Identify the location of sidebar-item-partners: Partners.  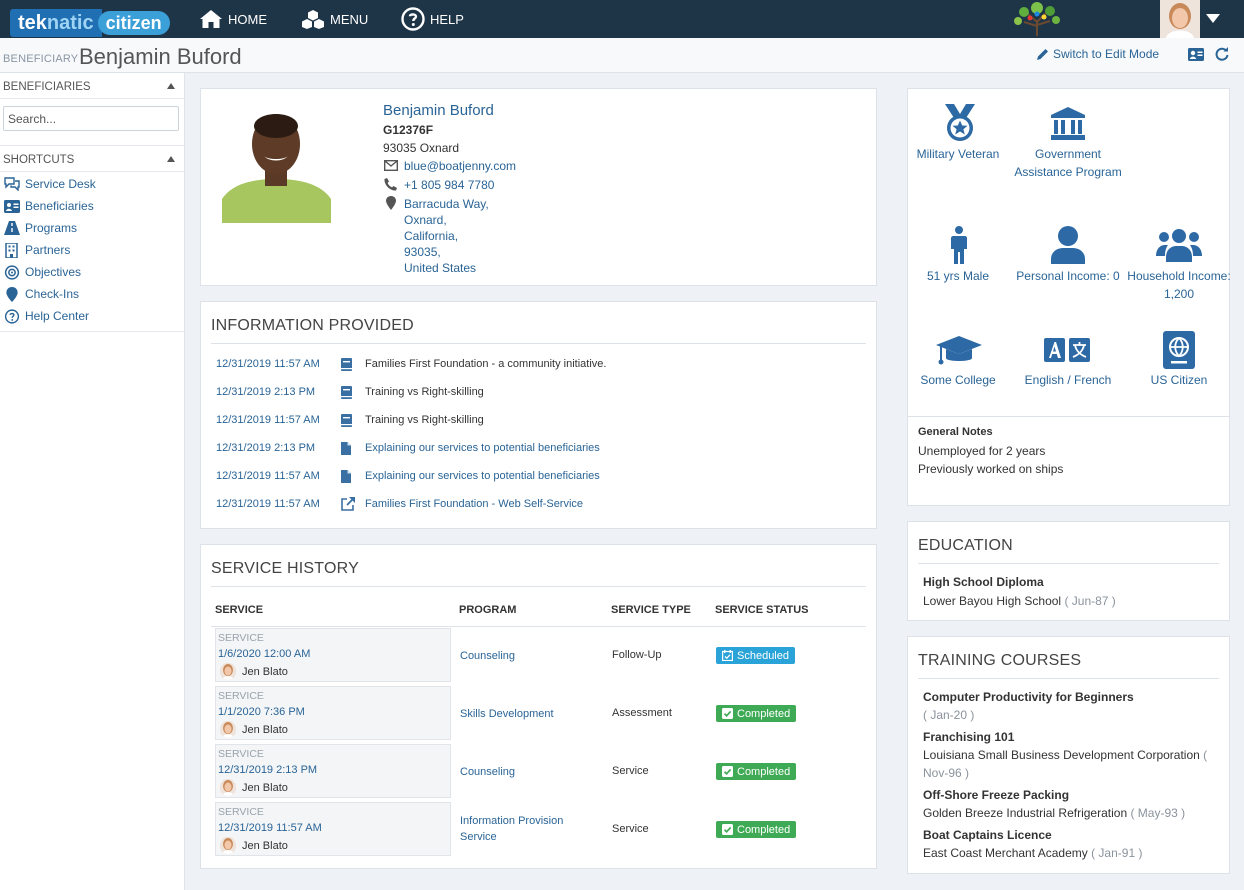
(37, 250).